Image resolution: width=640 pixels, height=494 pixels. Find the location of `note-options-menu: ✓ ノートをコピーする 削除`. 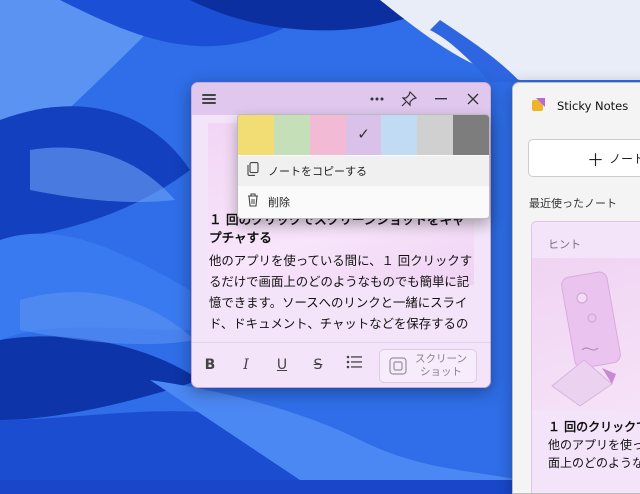

note-options-menu: ✓ ノートをコピーする 削除 is located at coordinates (363, 166).